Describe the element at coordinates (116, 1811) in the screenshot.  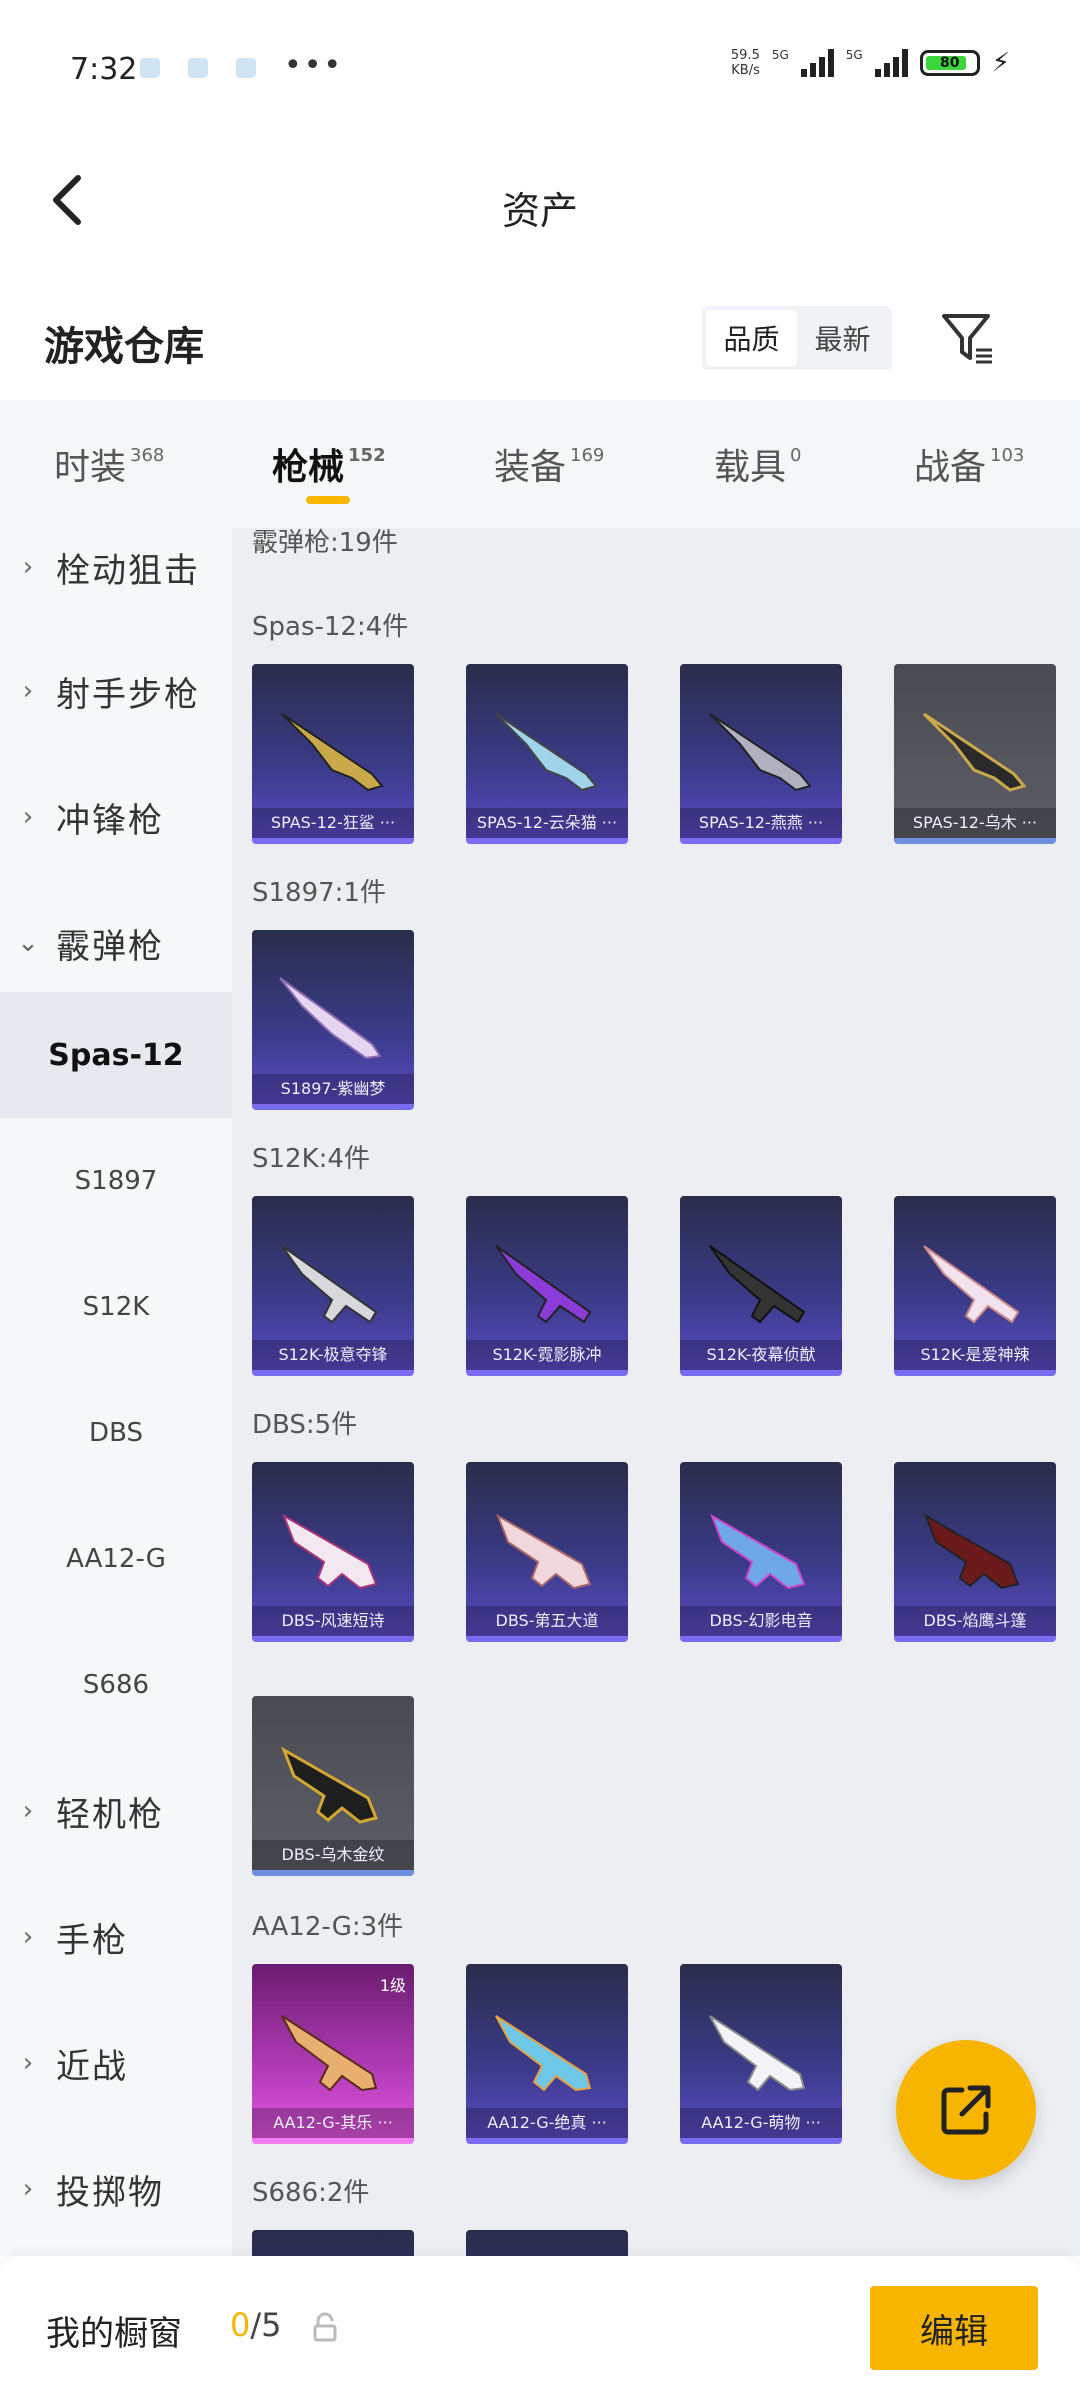
I see `sidebar-item-lmg: › 轻机枪` at that location.